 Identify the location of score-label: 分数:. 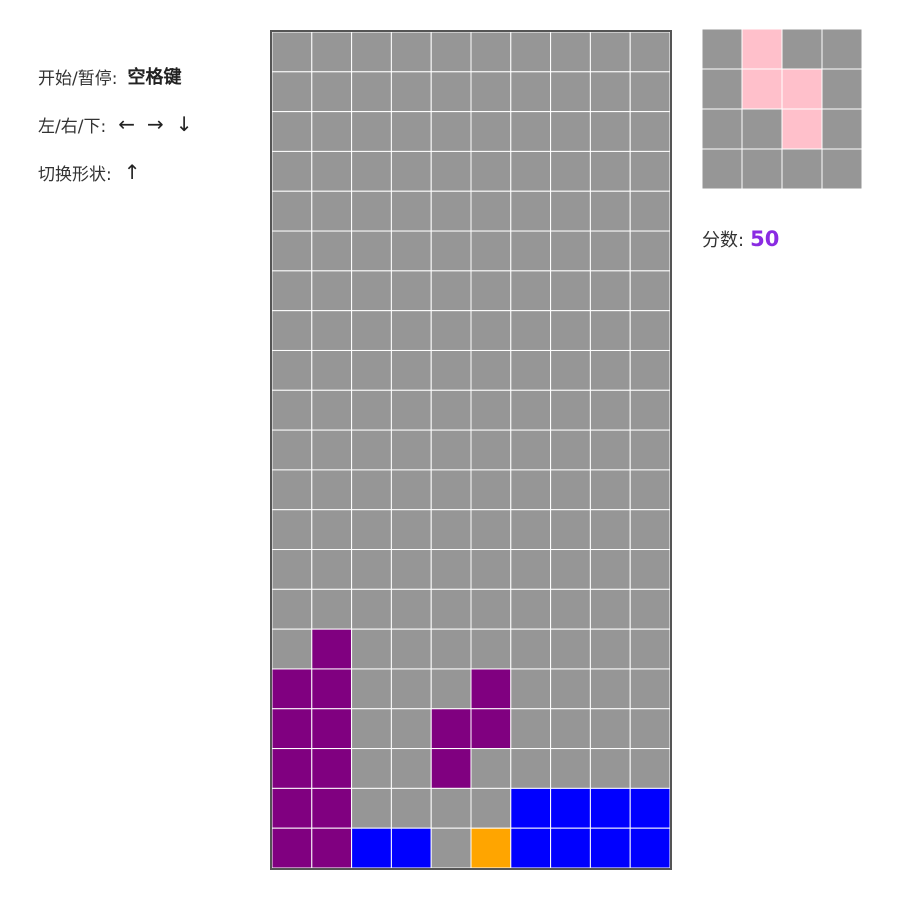
(723, 240).